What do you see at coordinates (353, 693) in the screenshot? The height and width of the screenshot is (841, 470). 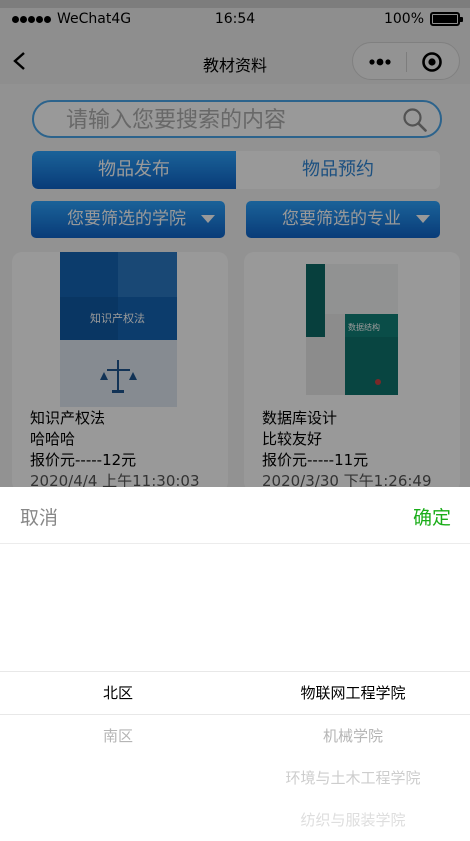 I see `college-option: 物联网工程学院` at bounding box center [353, 693].